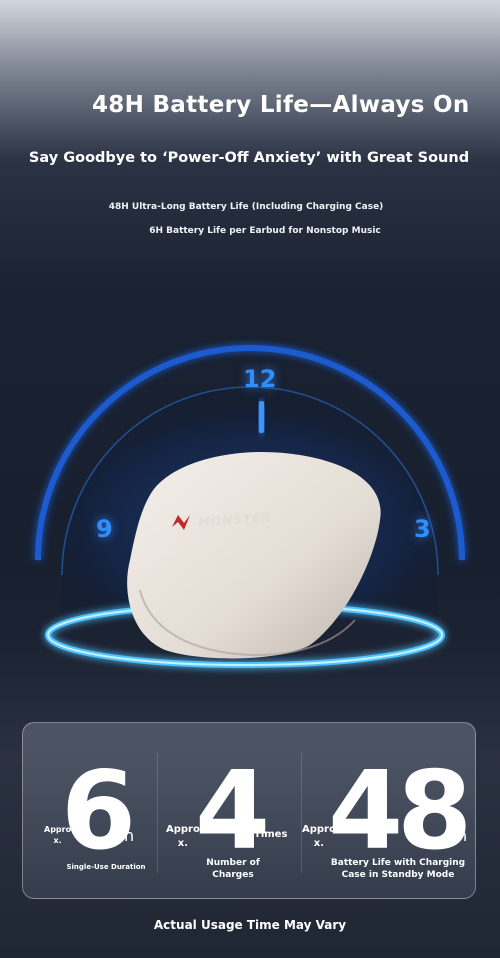 The height and width of the screenshot is (958, 500). Describe the element at coordinates (400, 811) in the screenshot. I see `stat-value-total: 48` at that location.